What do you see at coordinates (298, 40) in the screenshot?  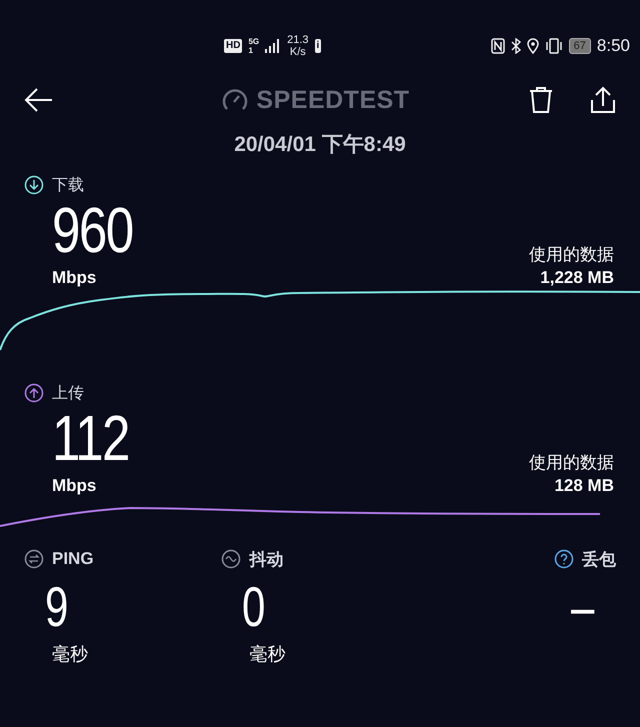 I see `speed-value: 21.3` at bounding box center [298, 40].